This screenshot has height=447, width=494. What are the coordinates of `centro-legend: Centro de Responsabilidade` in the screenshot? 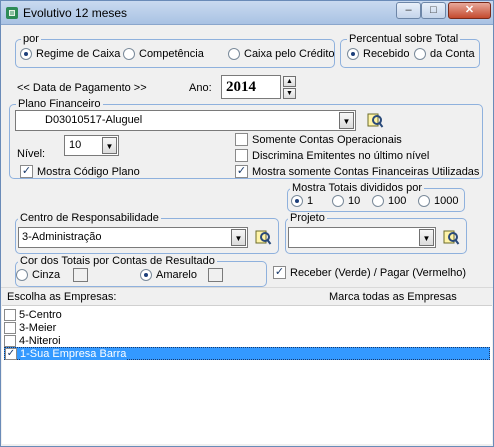 It's located at (89, 218).